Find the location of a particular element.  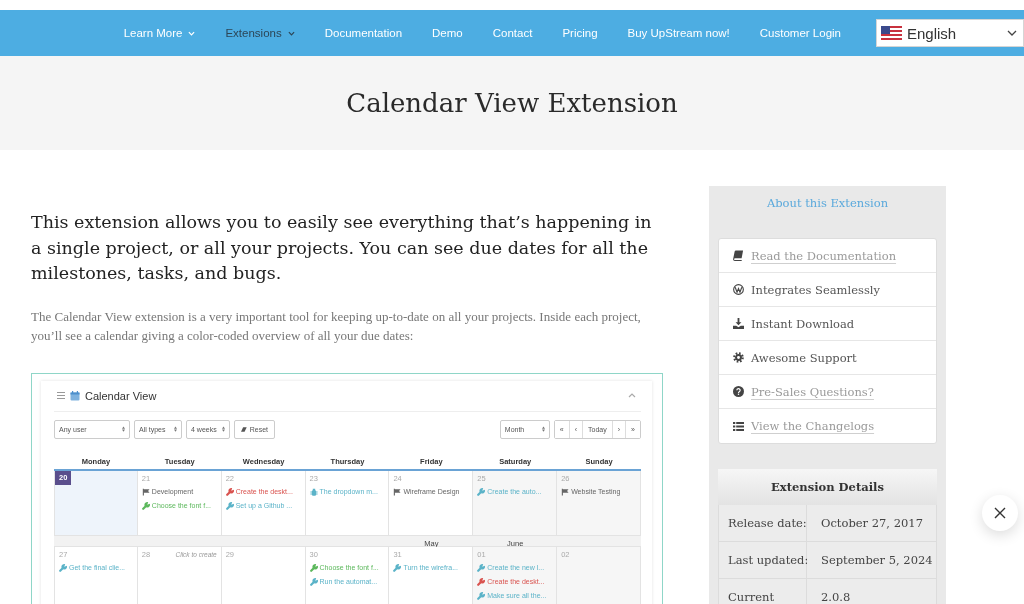

details-header: Extension Details is located at coordinates (827, 487).